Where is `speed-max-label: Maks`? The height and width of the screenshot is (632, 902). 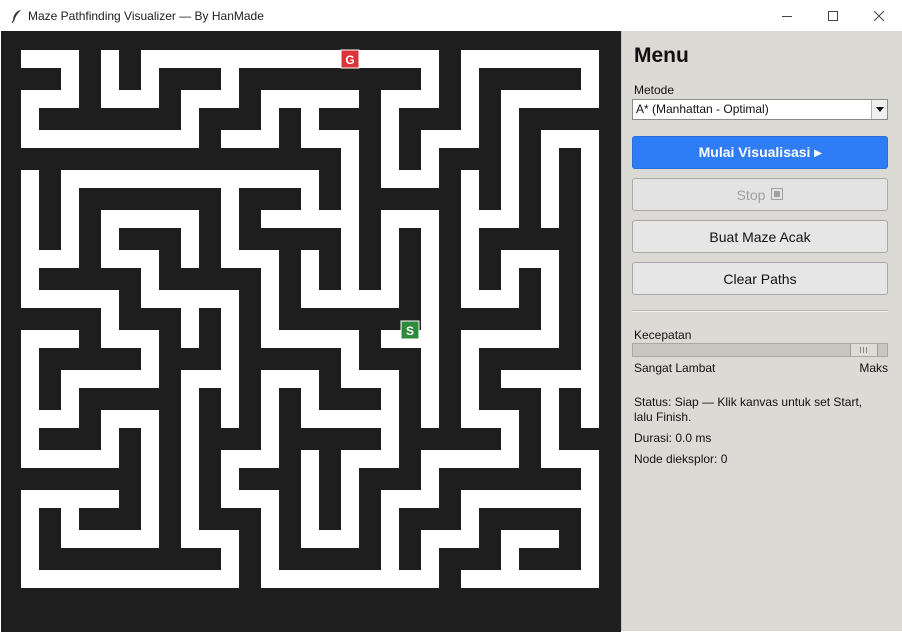 speed-max-label: Maks is located at coordinates (873, 368).